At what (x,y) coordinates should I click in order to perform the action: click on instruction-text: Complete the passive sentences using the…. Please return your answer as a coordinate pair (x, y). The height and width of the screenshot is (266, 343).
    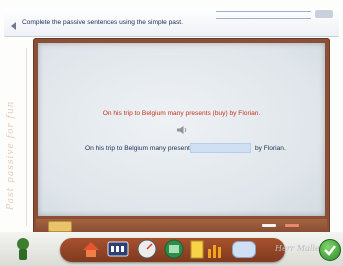
    Looking at the image, I should click on (102, 22).